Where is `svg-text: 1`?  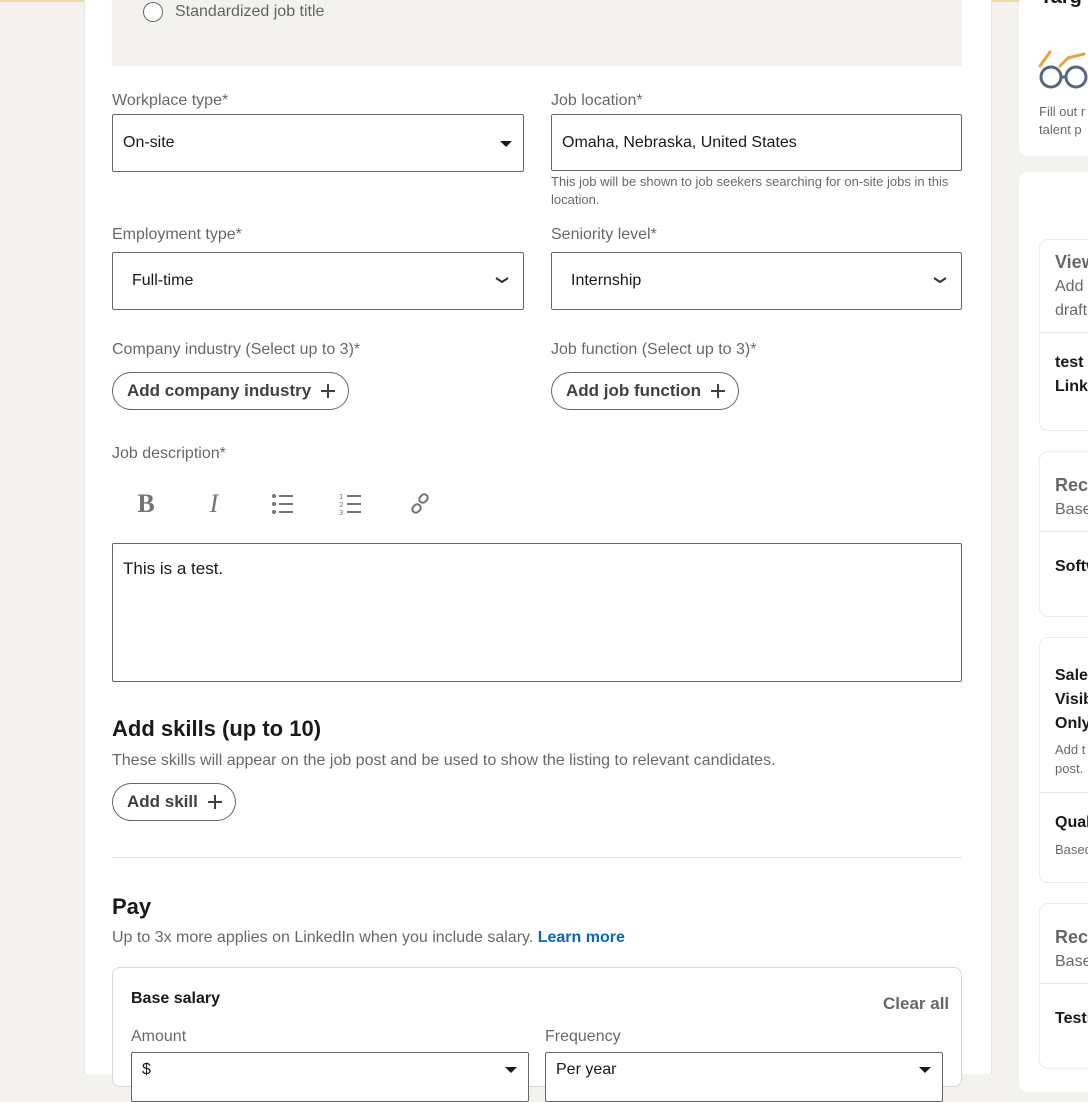 svg-text: 1 is located at coordinates (341, 497).